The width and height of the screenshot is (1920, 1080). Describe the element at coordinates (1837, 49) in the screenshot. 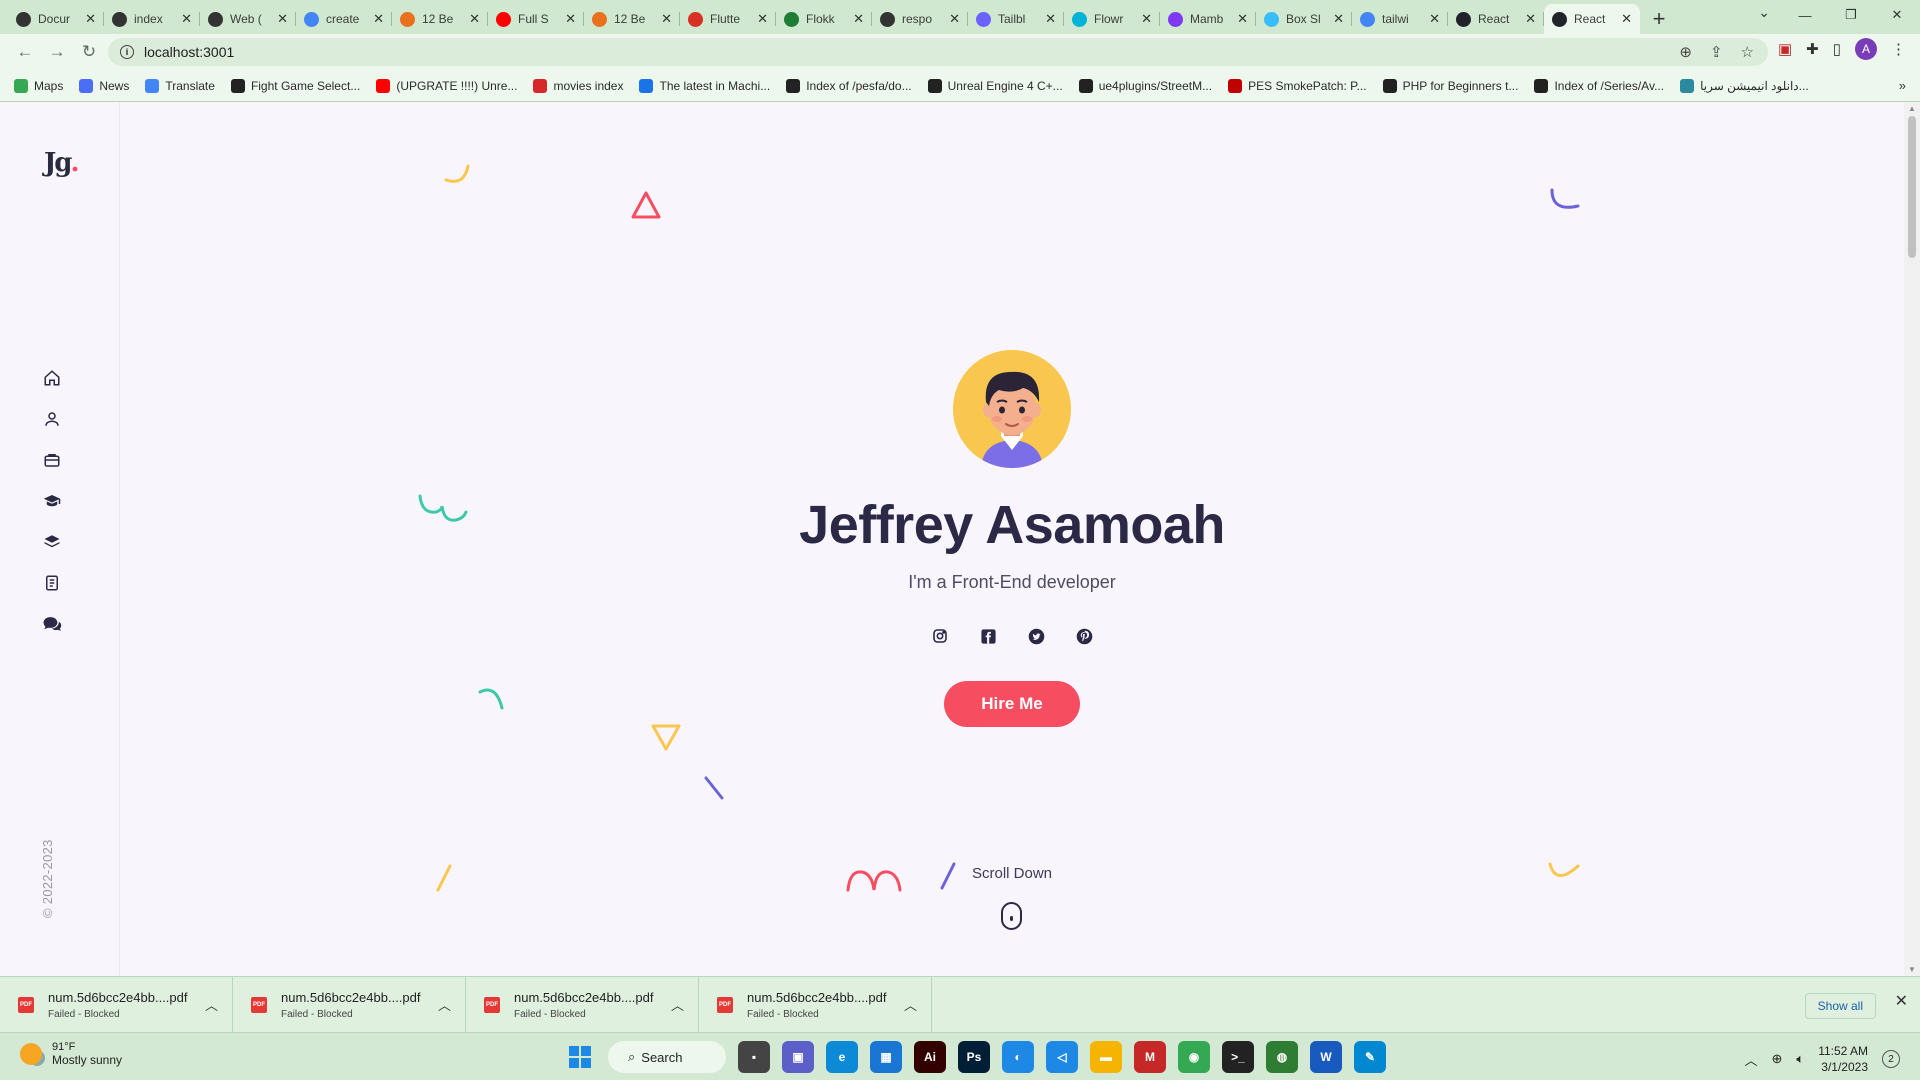

I see `side-panel-icon: ▯` at that location.